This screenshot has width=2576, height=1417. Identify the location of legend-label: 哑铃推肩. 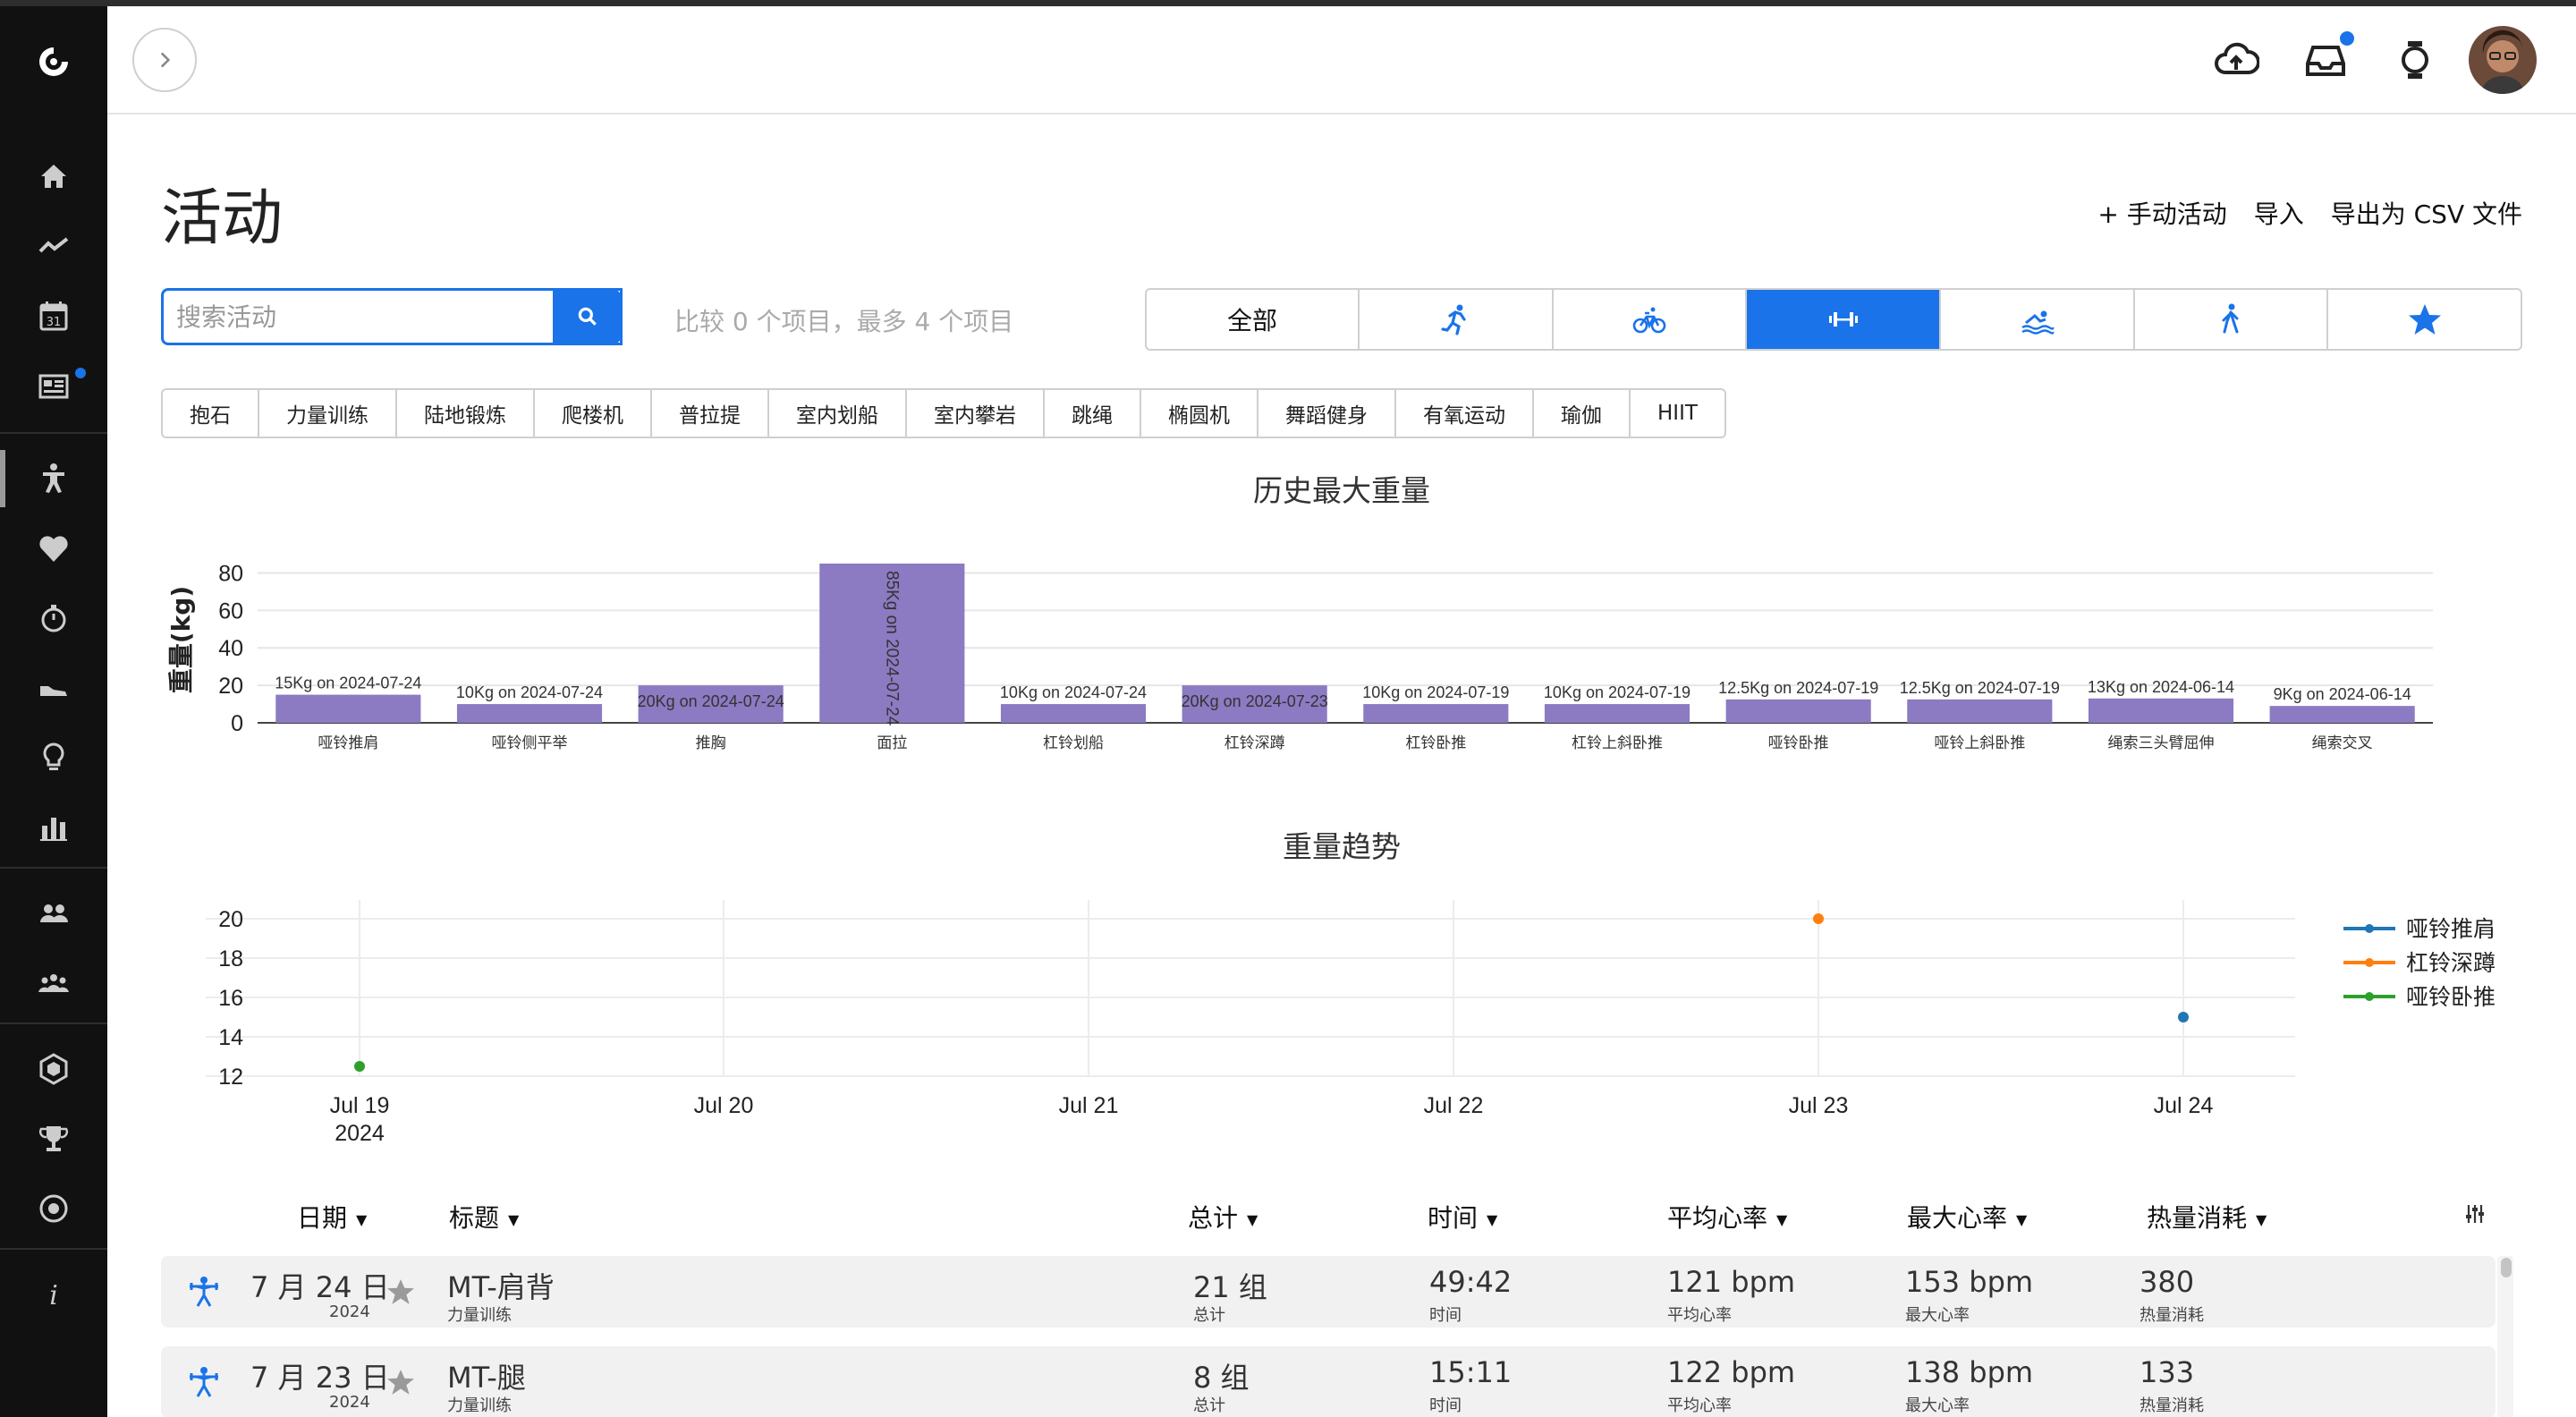
(2451, 929).